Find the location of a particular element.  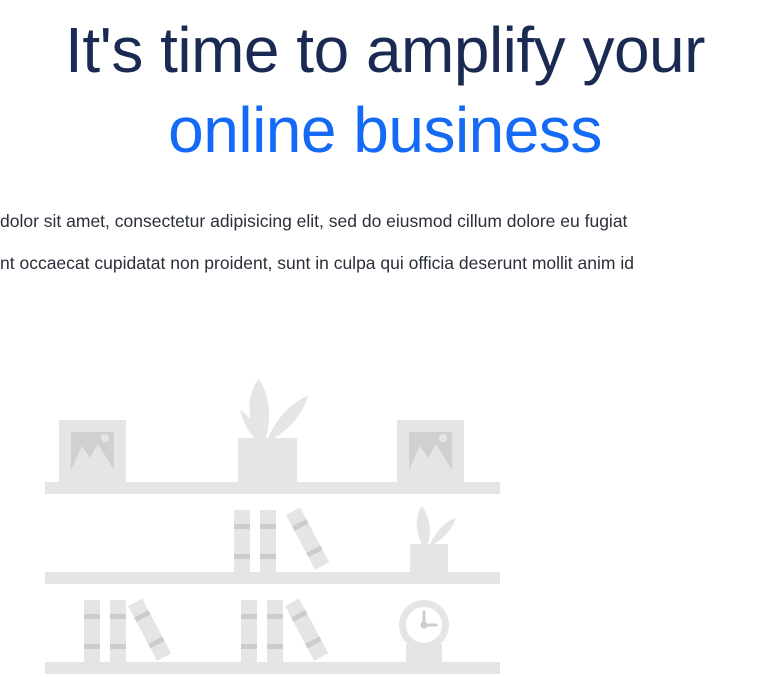

clock-icon is located at coordinates (424, 631).